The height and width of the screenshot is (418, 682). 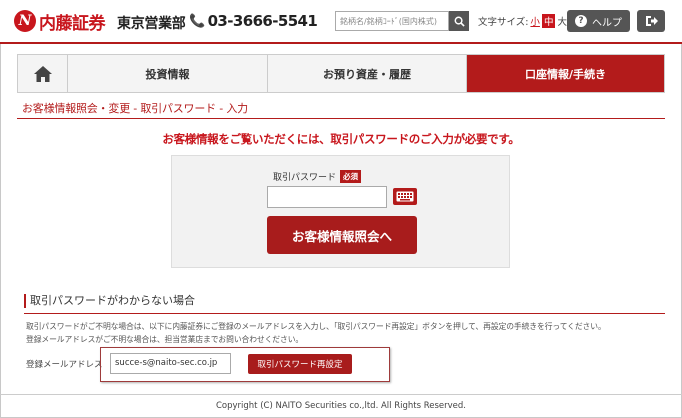 What do you see at coordinates (135, 108) in the screenshot?
I see `breadcrumb: お客様情報照会・変更 - 取引パスワード - 入力` at bounding box center [135, 108].